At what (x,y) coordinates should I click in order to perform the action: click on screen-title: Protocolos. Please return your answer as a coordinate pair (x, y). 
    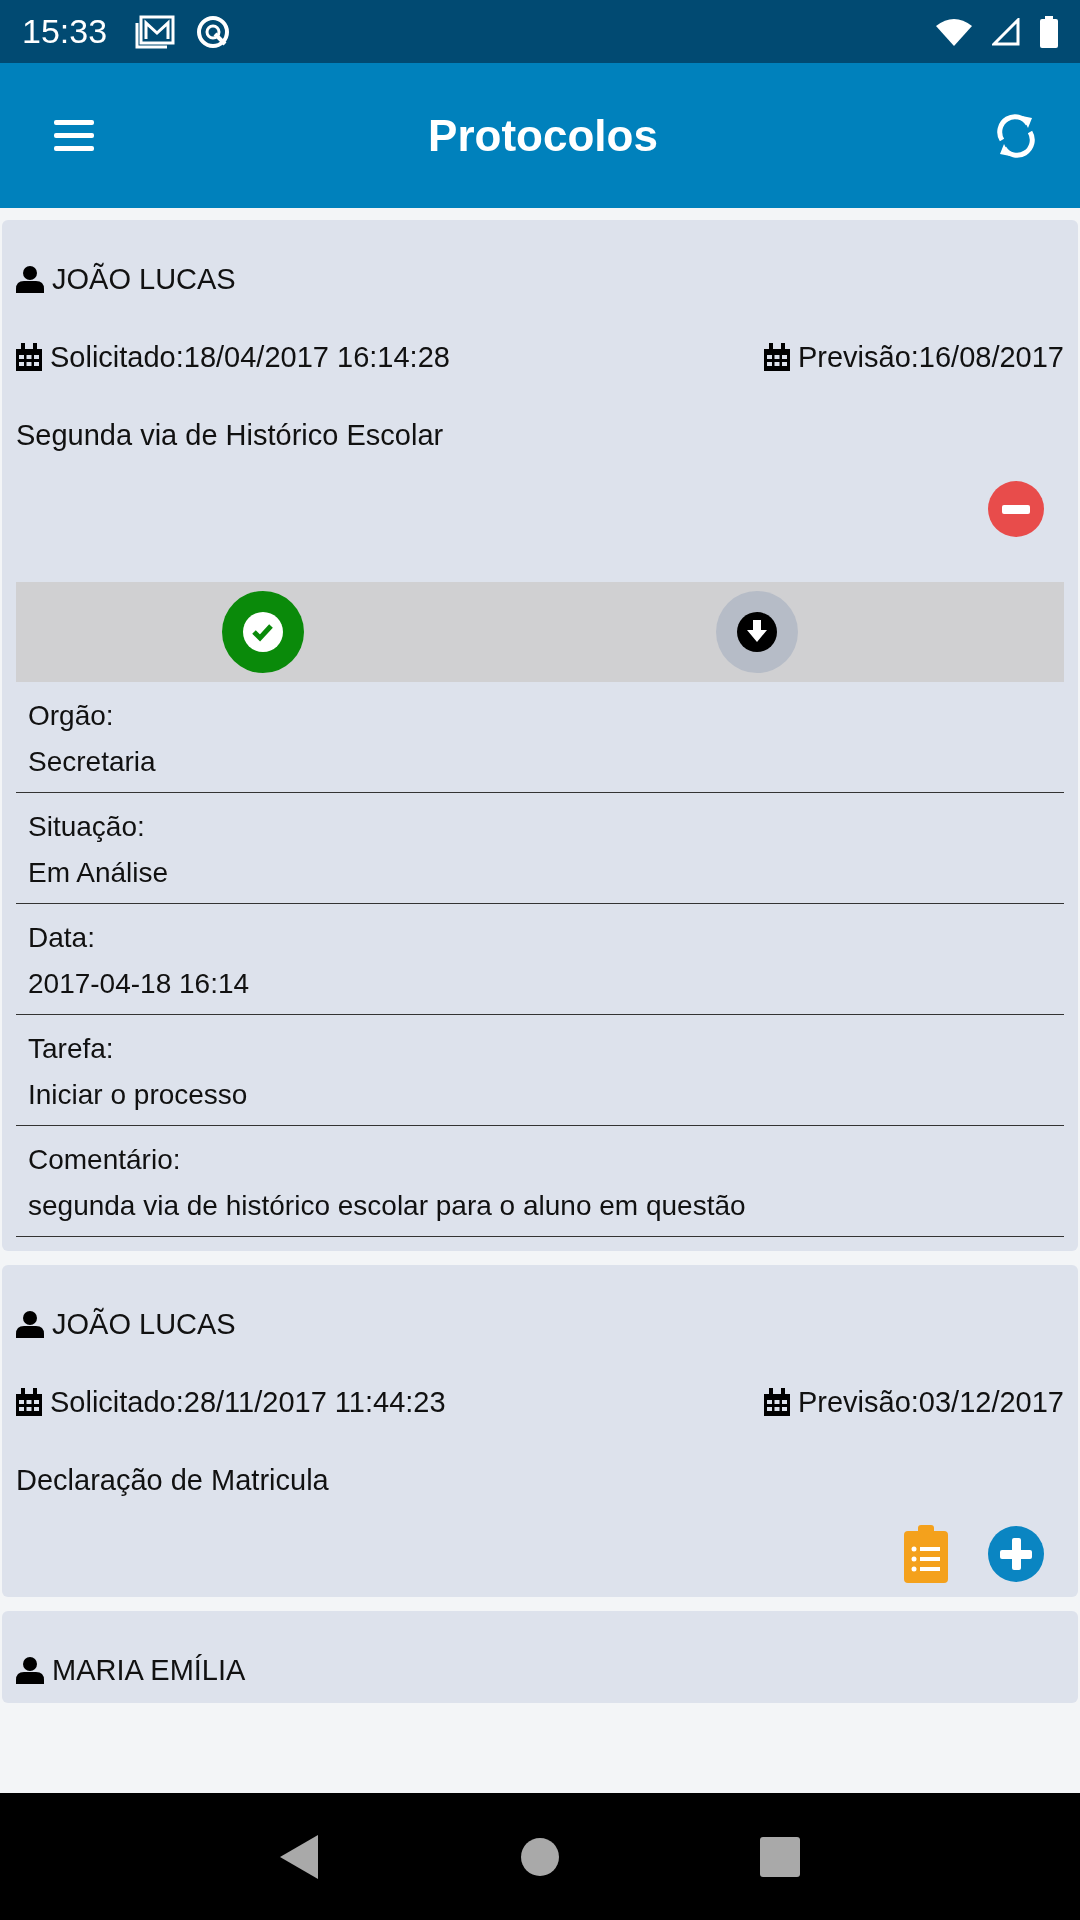
    Looking at the image, I should click on (543, 135).